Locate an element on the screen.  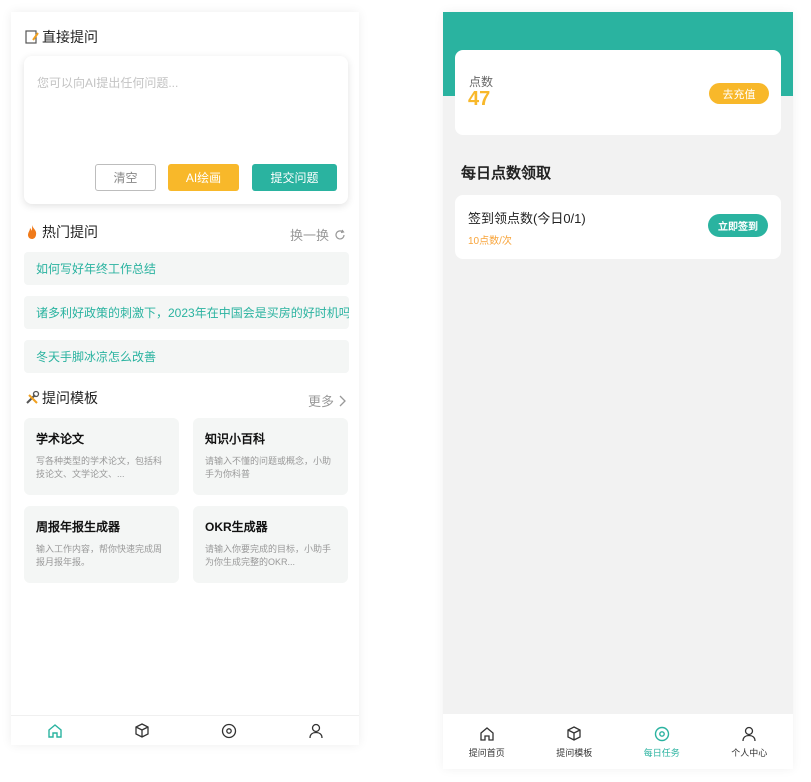
note-icon is located at coordinates (32, 37).